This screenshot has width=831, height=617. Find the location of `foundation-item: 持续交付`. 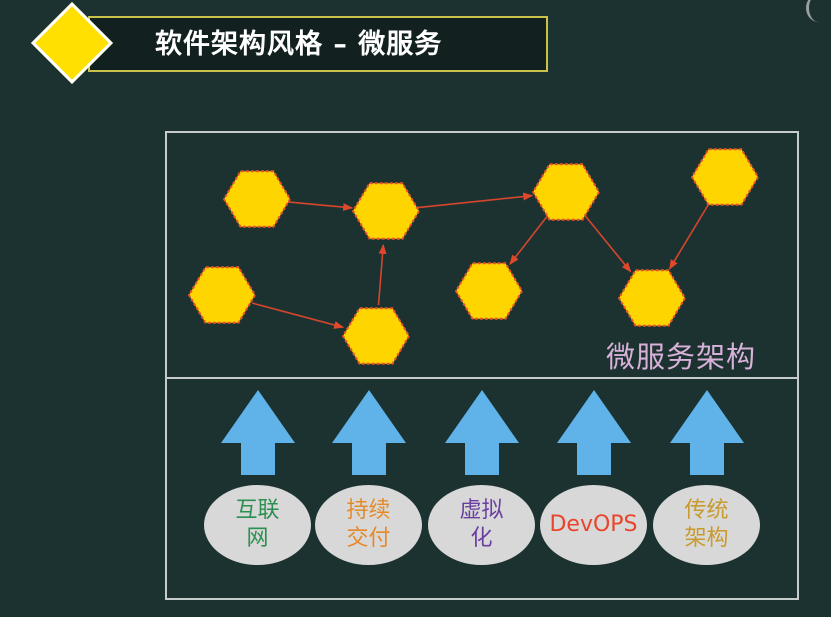

foundation-item: 持续交付 is located at coordinates (368, 525).